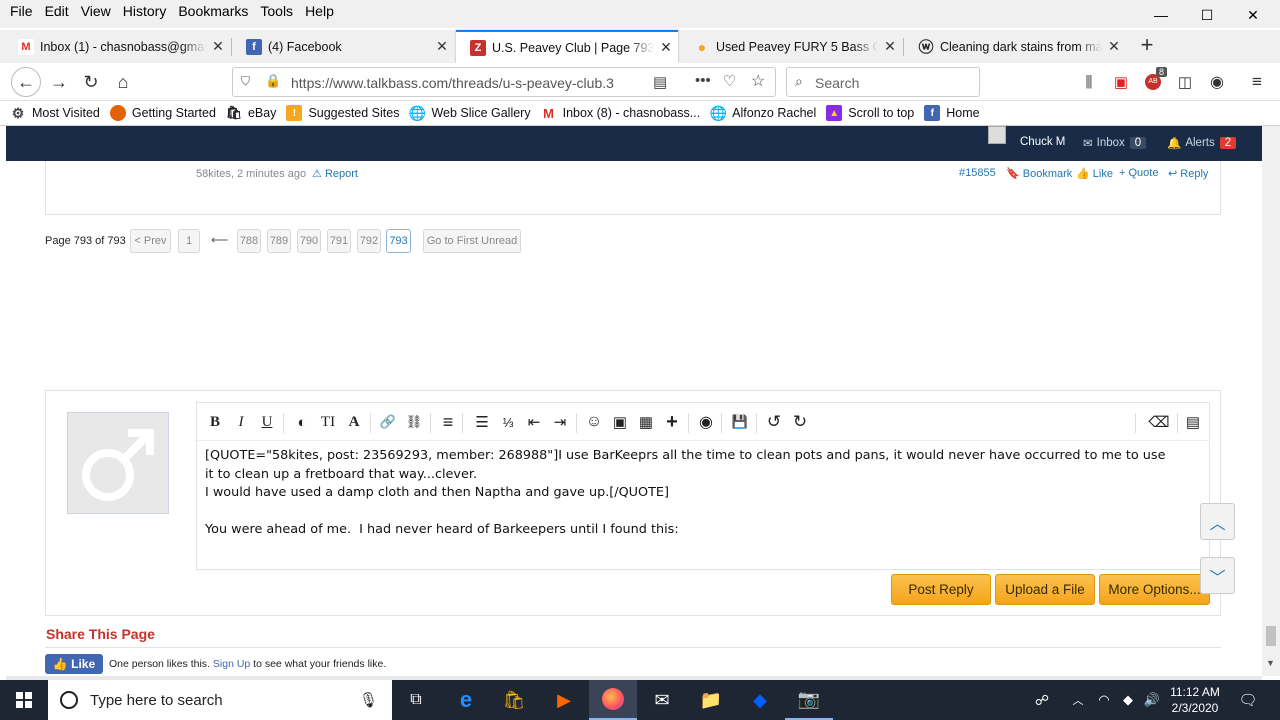 The height and width of the screenshot is (720, 1280). Describe the element at coordinates (952, 113) in the screenshot. I see `bookmark-home: f Home` at that location.